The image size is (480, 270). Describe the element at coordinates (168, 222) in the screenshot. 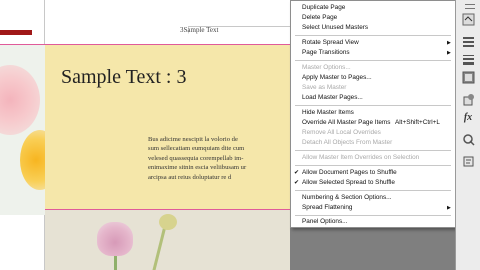

I see `flower-bud-image` at that location.